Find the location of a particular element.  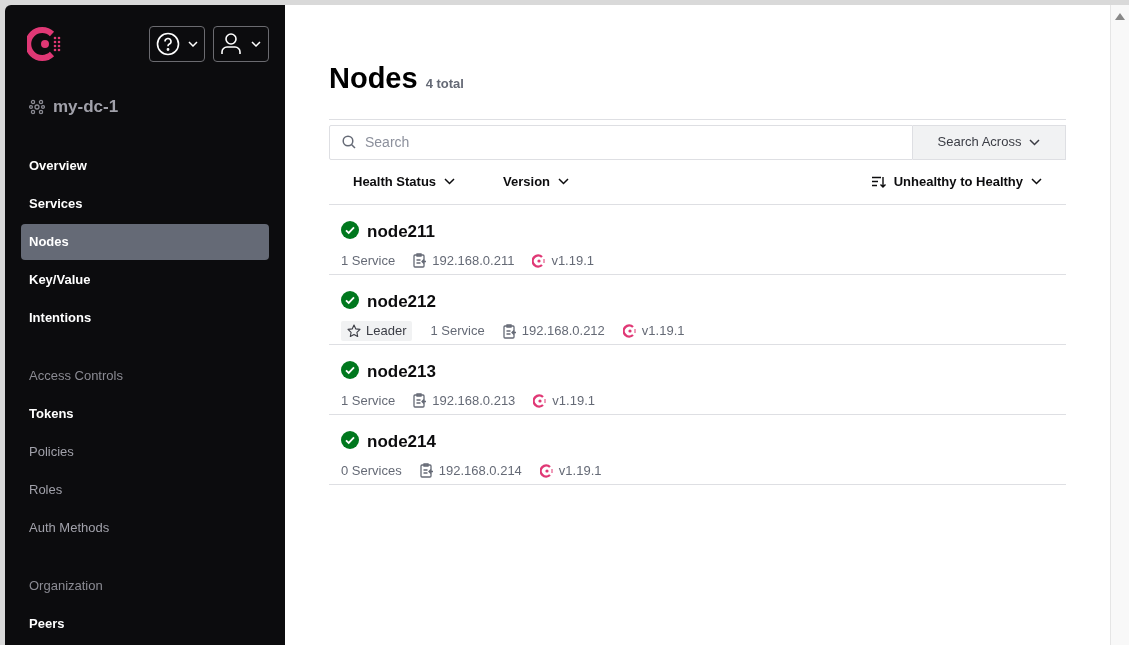

sidebar-item: Tokens is located at coordinates (145, 413).